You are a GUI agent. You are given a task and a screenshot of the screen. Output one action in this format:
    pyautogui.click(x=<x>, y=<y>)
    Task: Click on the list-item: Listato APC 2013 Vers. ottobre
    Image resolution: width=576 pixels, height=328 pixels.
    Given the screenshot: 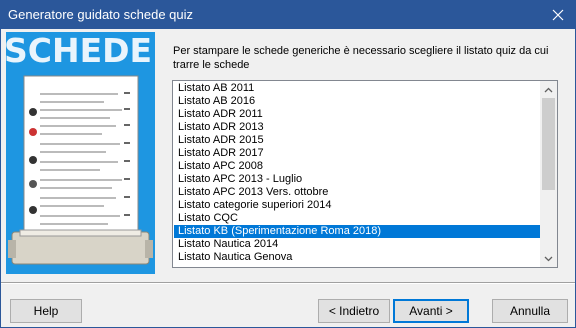 What is the action you would take?
    pyautogui.click(x=357, y=192)
    